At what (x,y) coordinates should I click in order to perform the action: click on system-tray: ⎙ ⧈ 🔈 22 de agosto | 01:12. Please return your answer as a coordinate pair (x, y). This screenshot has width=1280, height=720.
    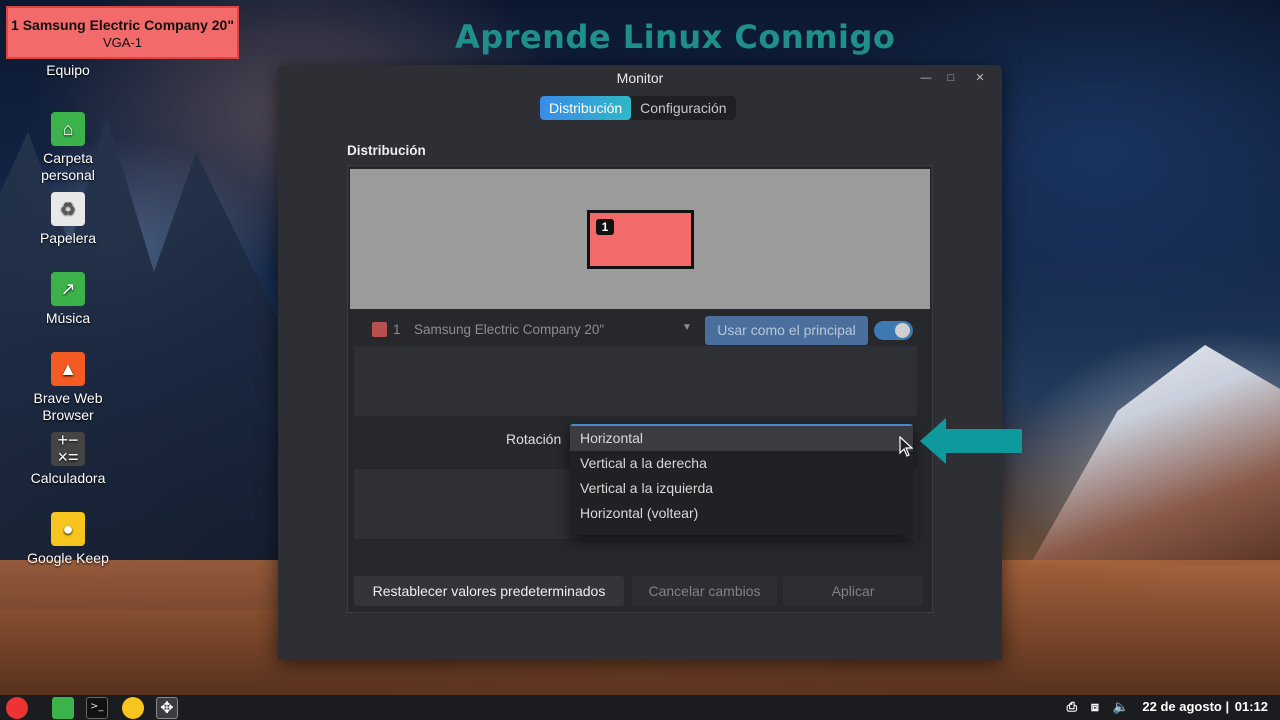
    Looking at the image, I should click on (1167, 706).